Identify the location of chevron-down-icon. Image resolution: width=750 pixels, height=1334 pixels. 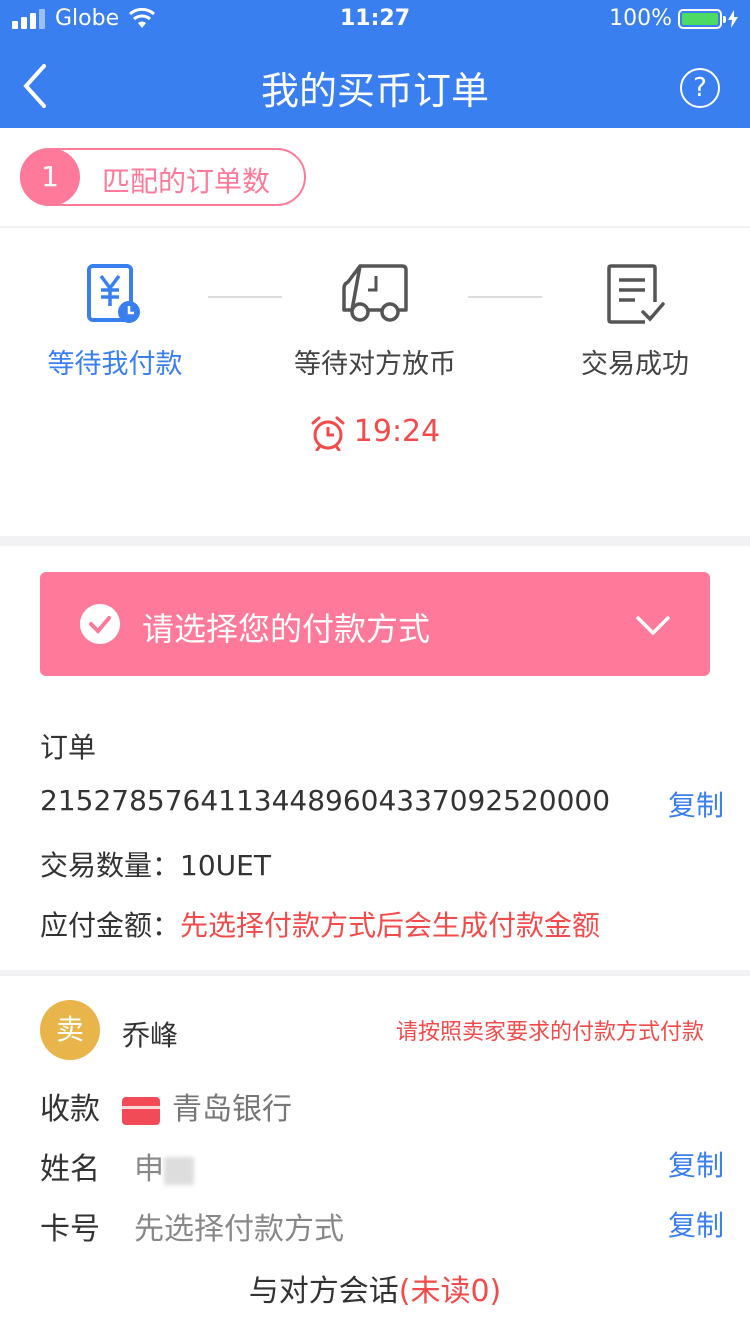
(653, 626).